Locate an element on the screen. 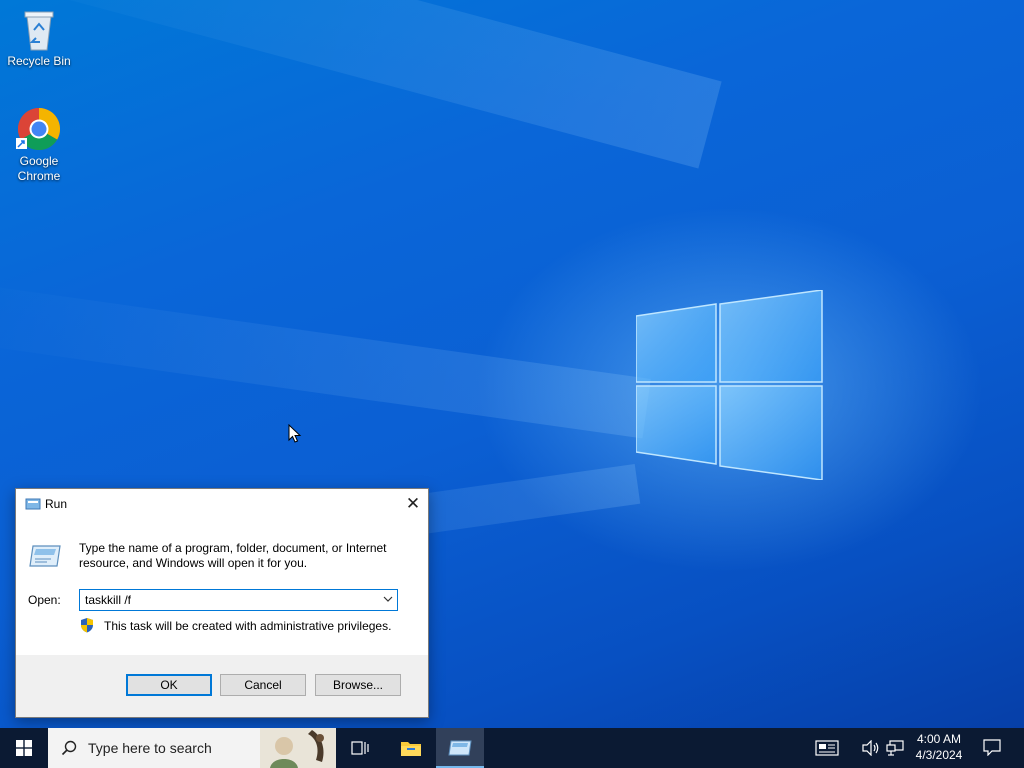  ok-button: OK is located at coordinates (169, 685).